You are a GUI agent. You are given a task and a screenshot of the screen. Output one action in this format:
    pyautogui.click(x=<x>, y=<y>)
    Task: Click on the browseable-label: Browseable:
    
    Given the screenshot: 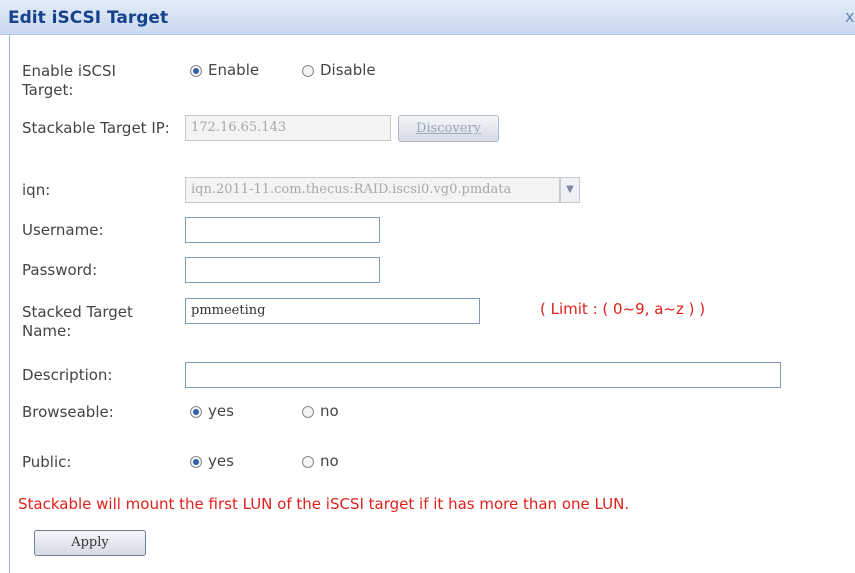 What is the action you would take?
    pyautogui.click(x=68, y=412)
    